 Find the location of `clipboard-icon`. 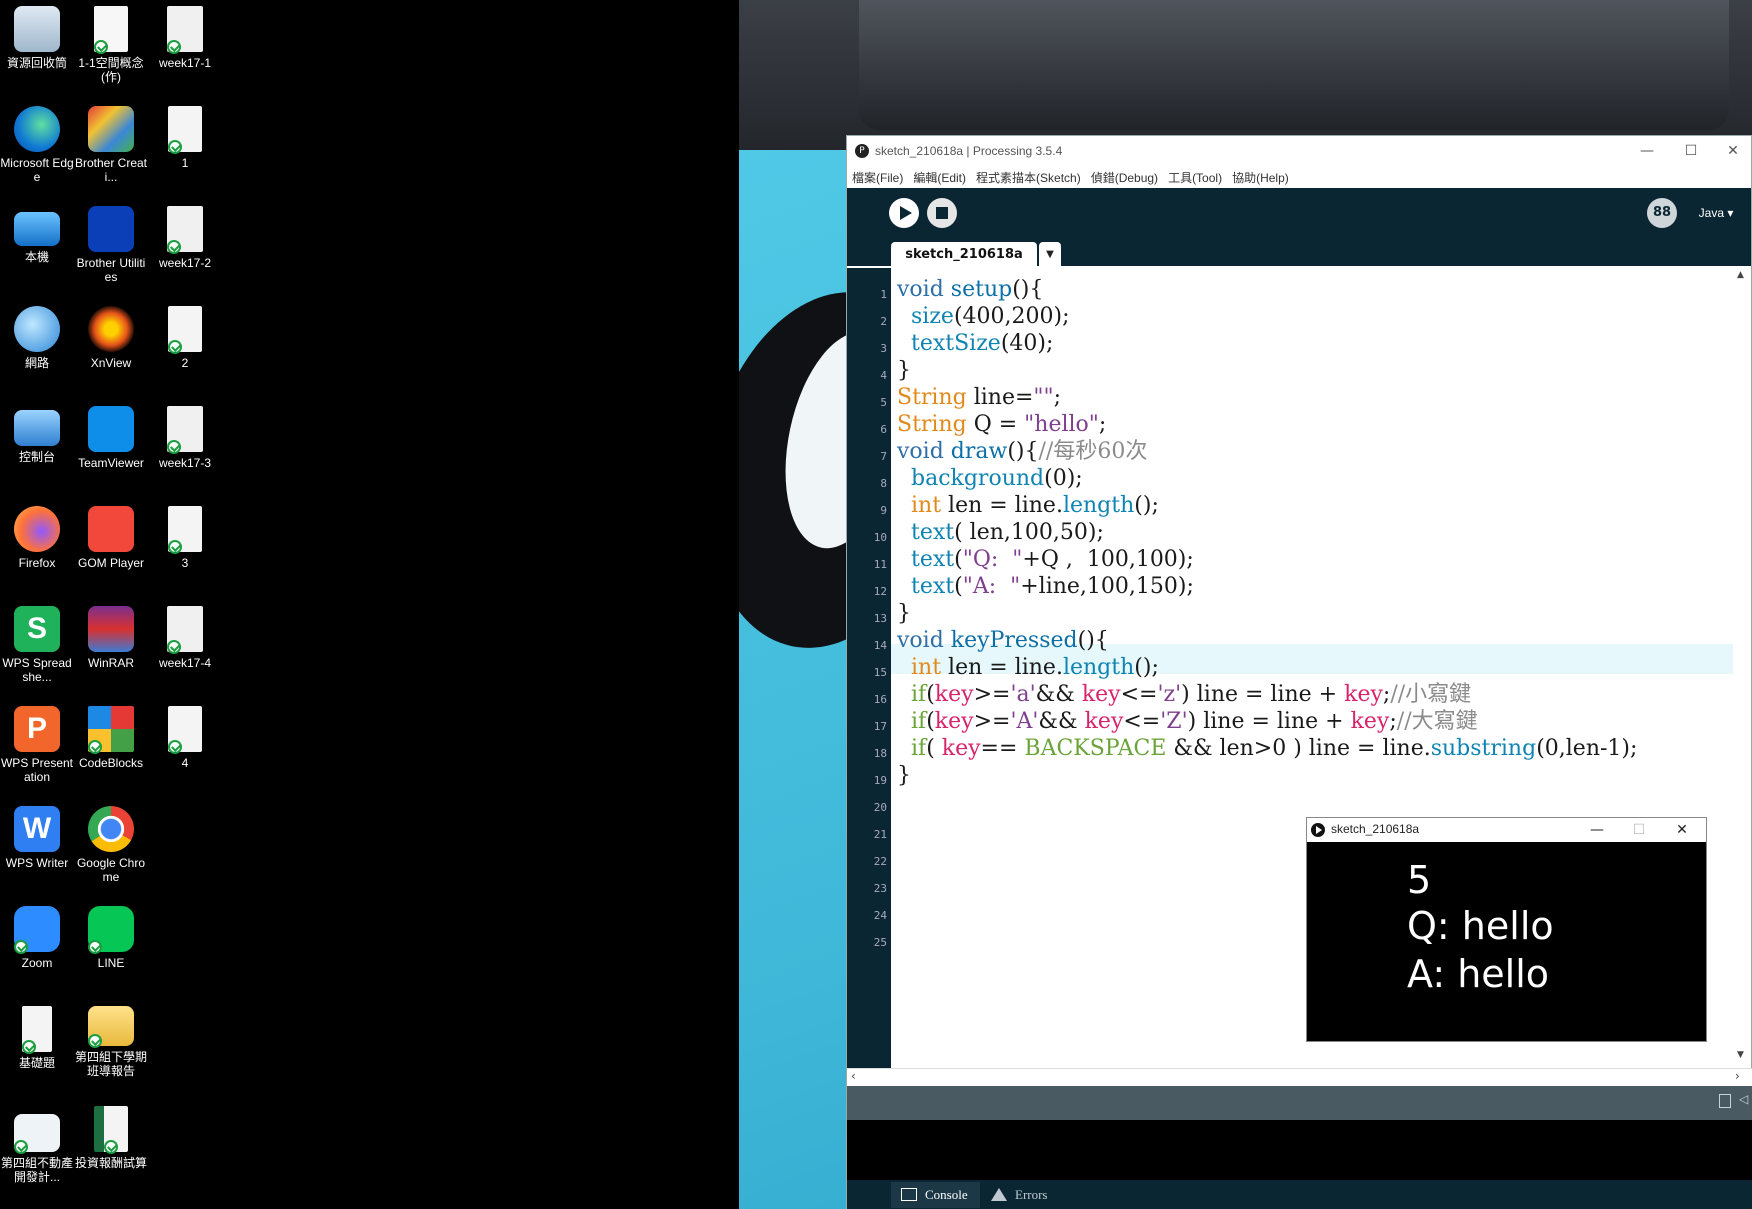

clipboard-icon is located at coordinates (1725, 1101).